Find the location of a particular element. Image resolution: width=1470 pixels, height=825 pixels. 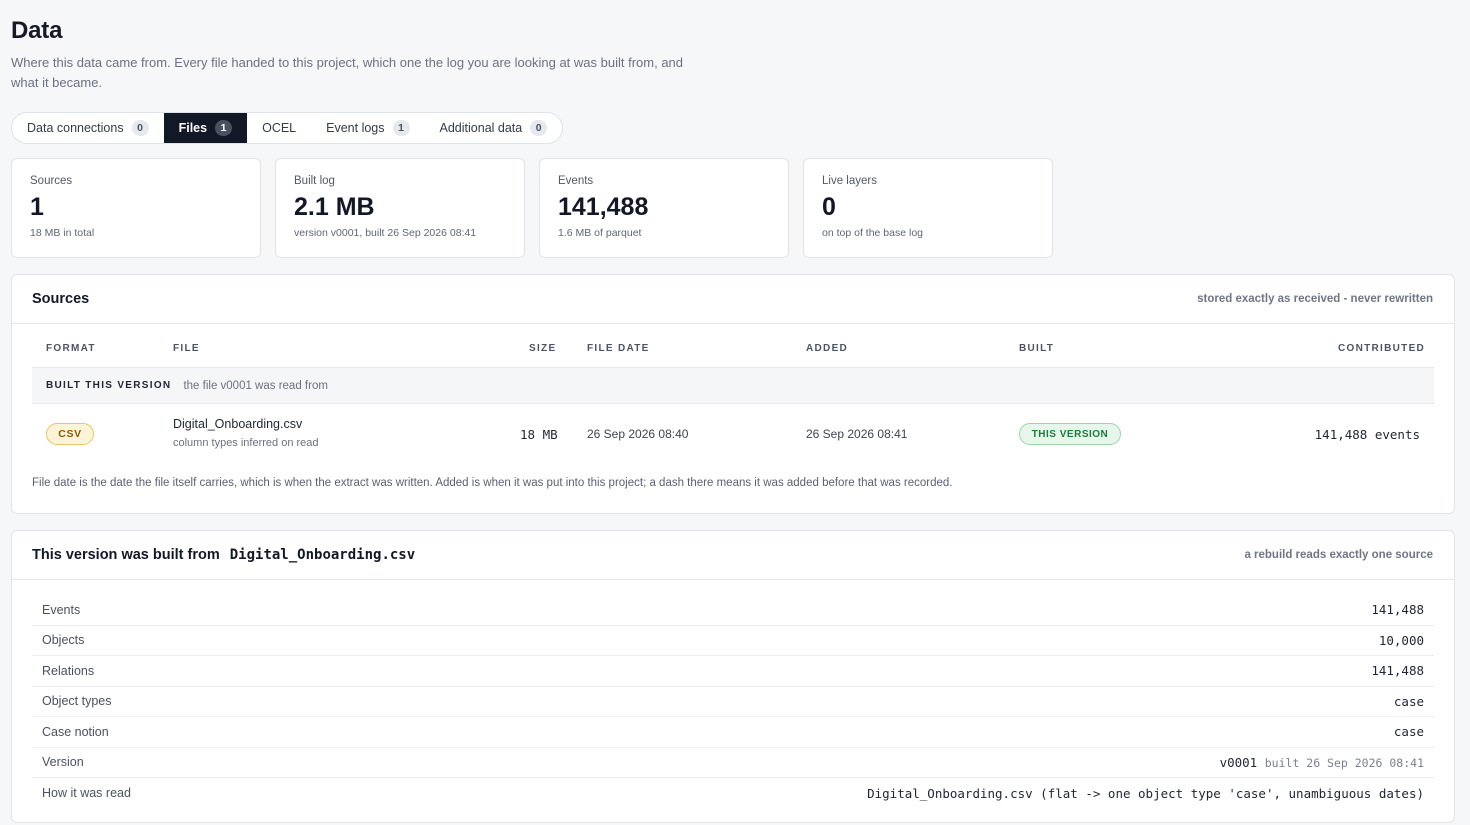

tab-event-logs: Event logs 1 is located at coordinates (367, 128).